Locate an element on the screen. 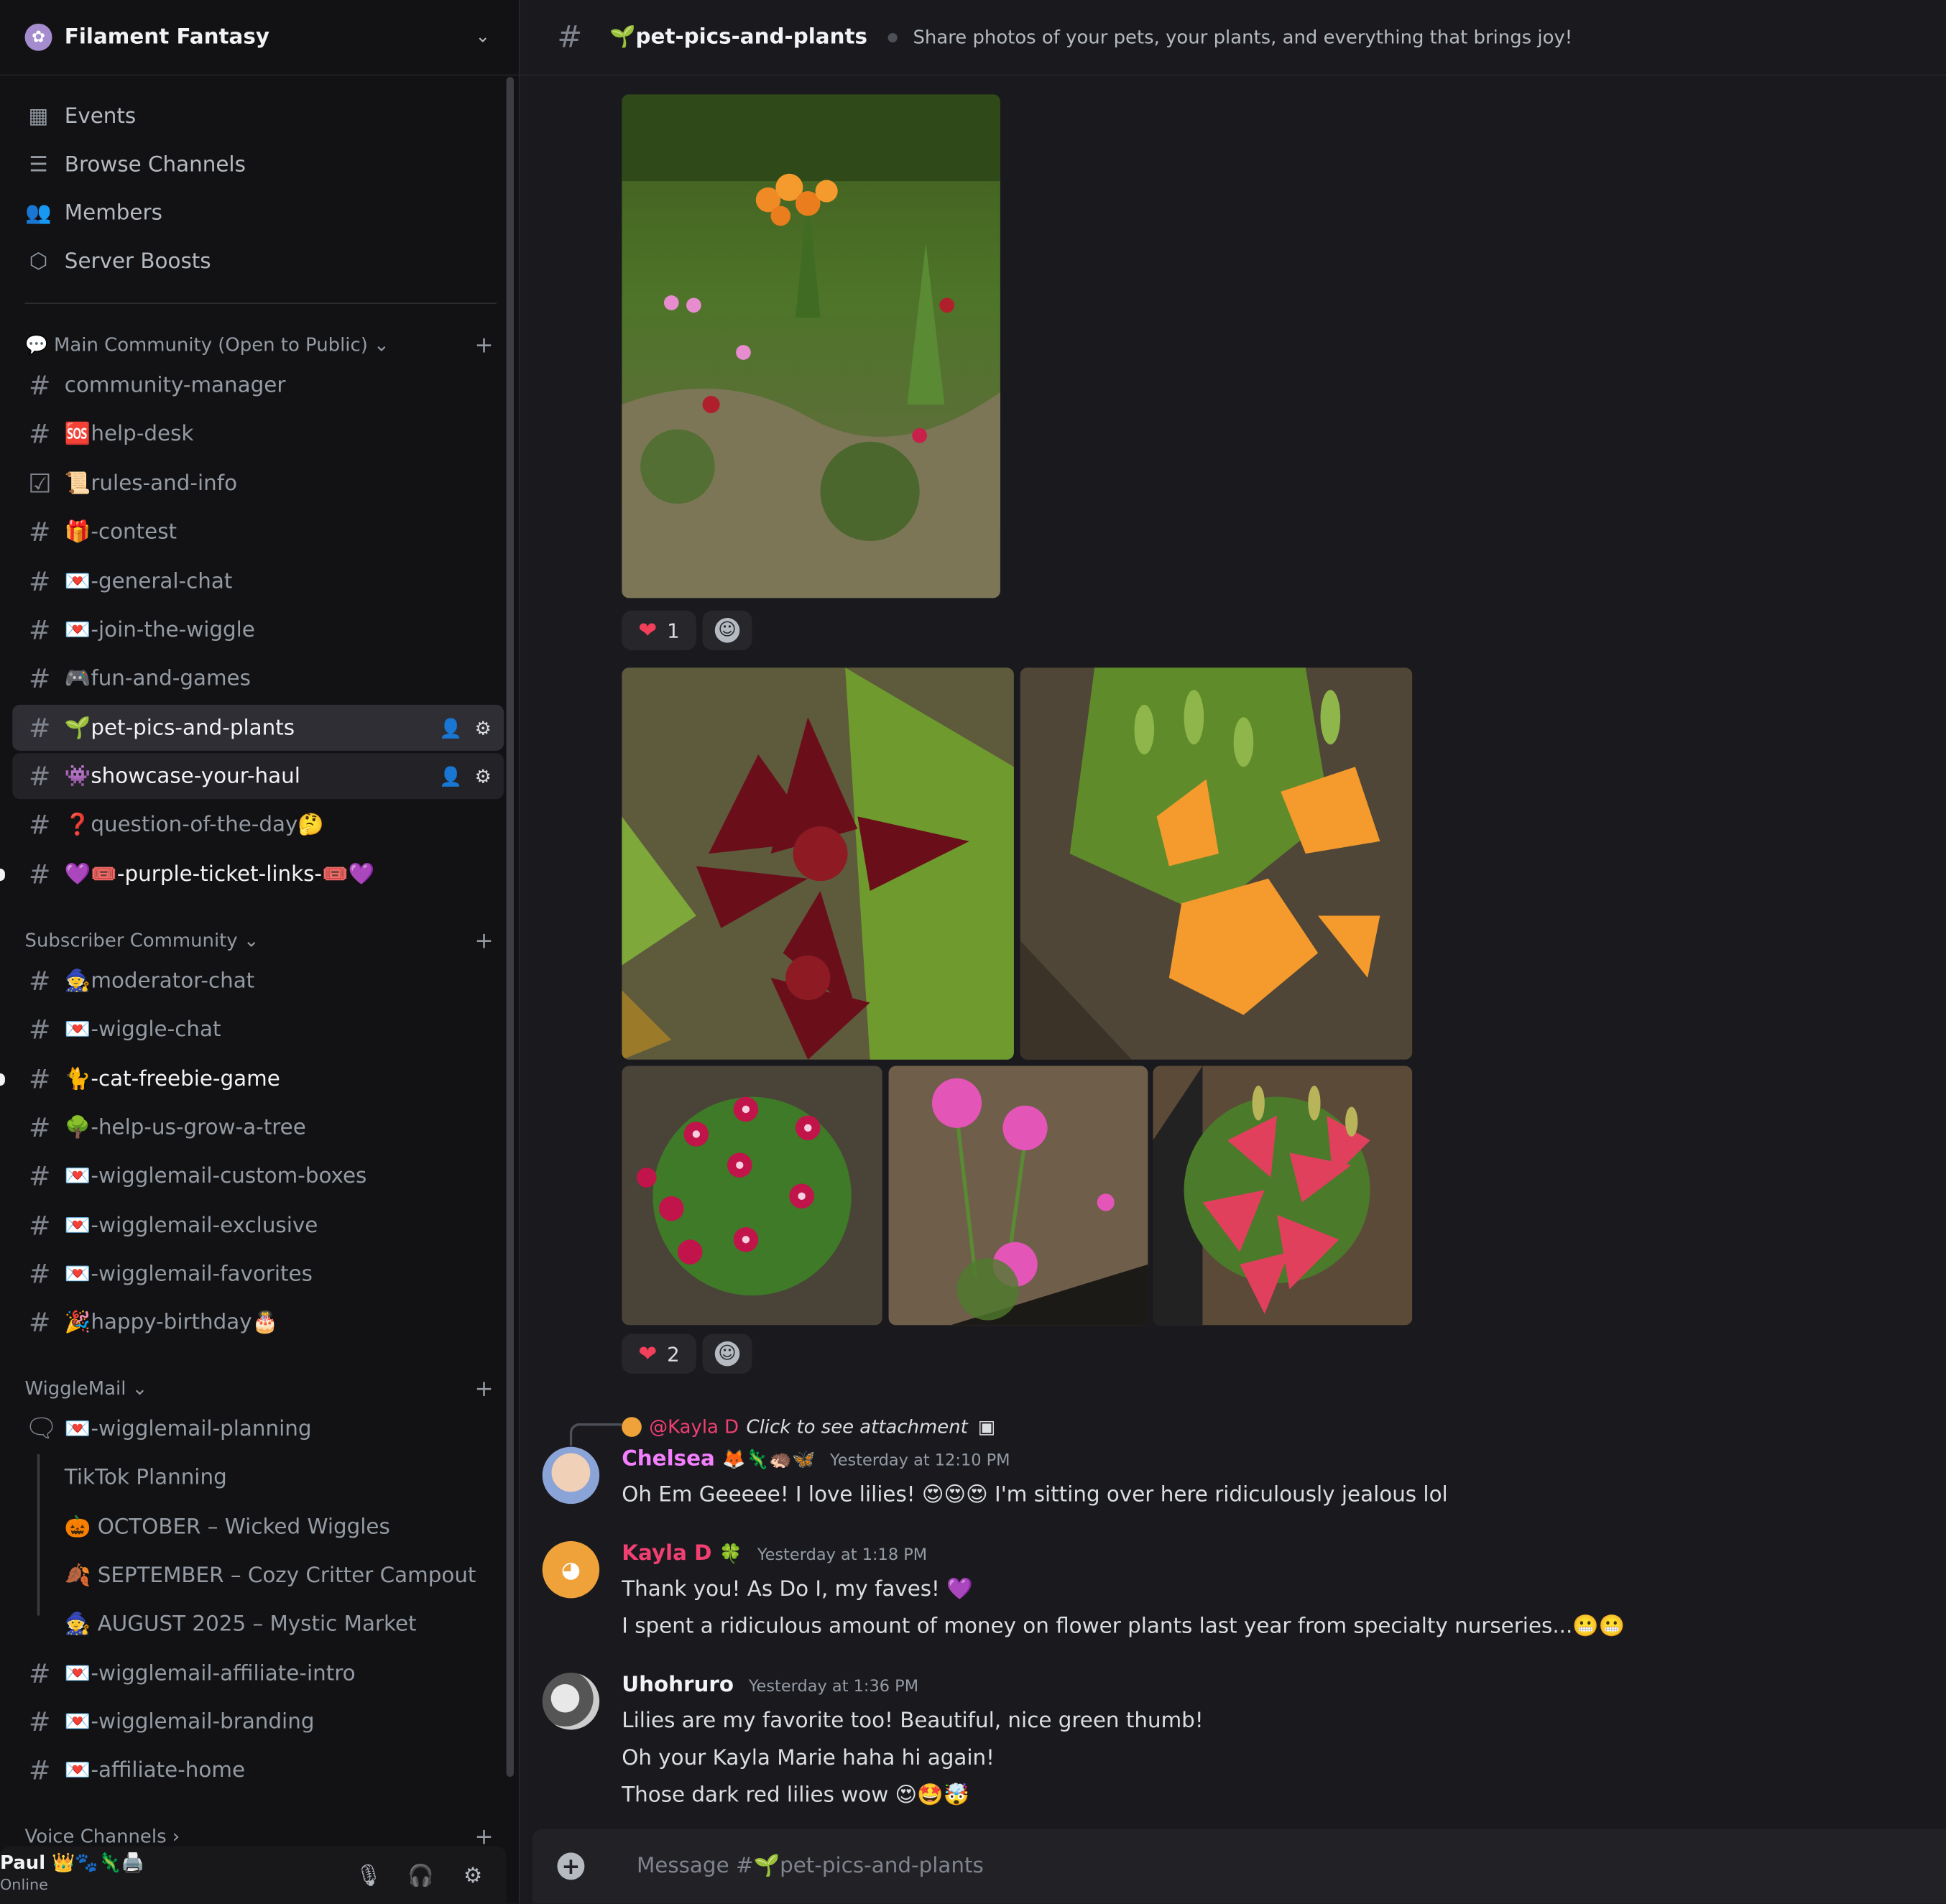 This screenshot has width=1946, height=1904. channel-wigglemail-branding: # 💌-wigglemail-branding is located at coordinates (258, 1721).